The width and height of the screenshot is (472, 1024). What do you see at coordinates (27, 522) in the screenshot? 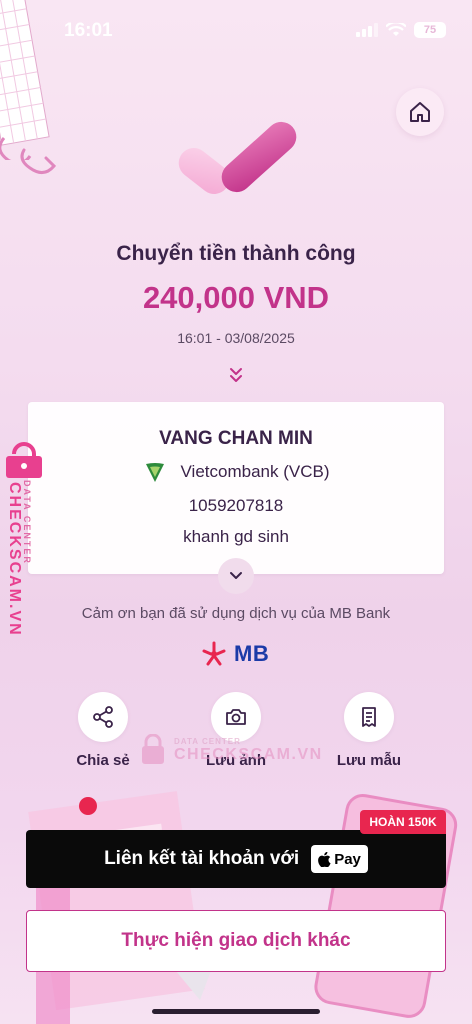
I see `watermark-side-small: DATA CENTER` at bounding box center [27, 522].